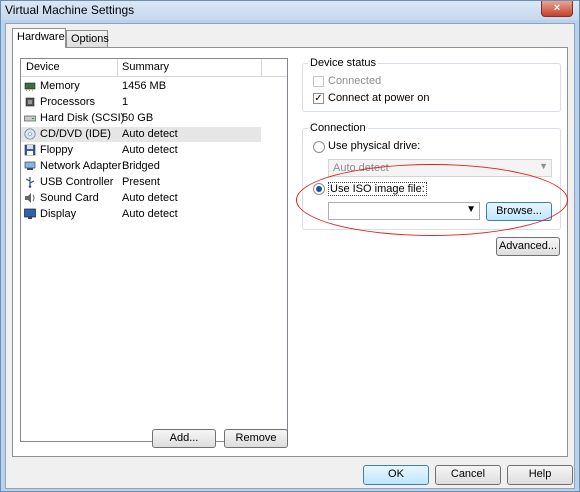  What do you see at coordinates (39, 38) in the screenshot?
I see `tab-hardware: Hardware` at bounding box center [39, 38].